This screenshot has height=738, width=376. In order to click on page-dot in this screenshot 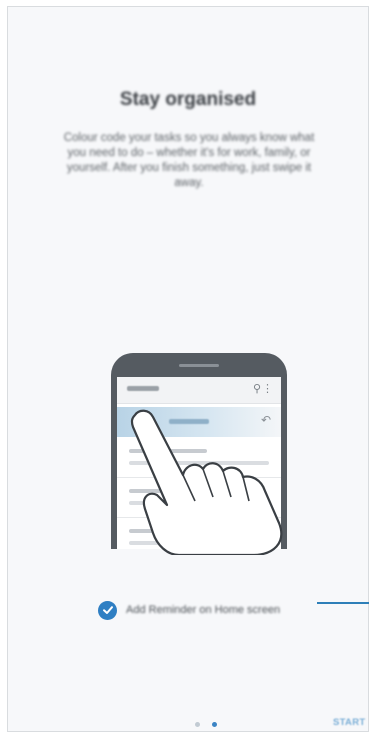, I will do `click(197, 724)`.